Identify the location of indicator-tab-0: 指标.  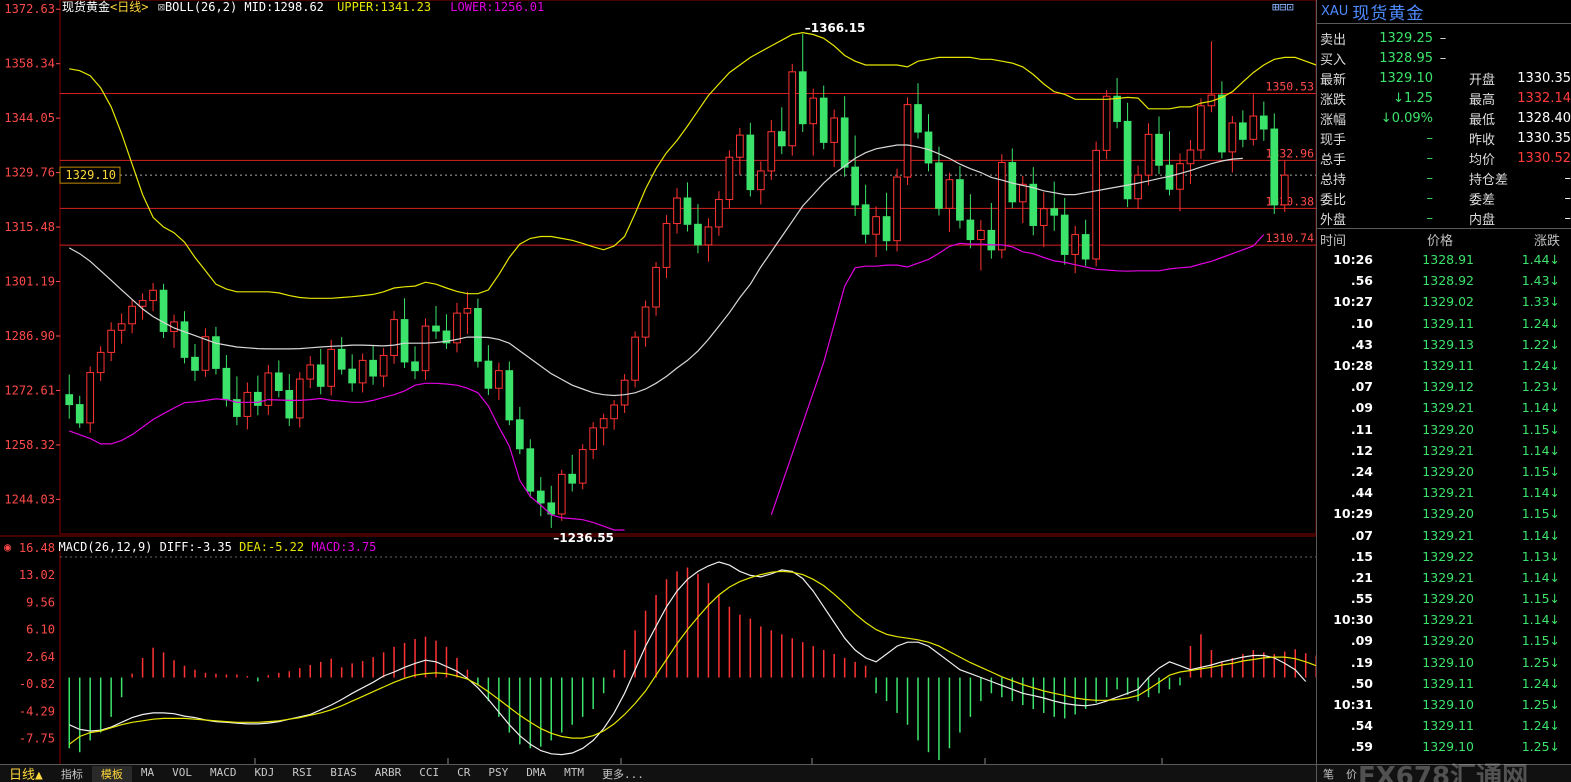
(72, 774).